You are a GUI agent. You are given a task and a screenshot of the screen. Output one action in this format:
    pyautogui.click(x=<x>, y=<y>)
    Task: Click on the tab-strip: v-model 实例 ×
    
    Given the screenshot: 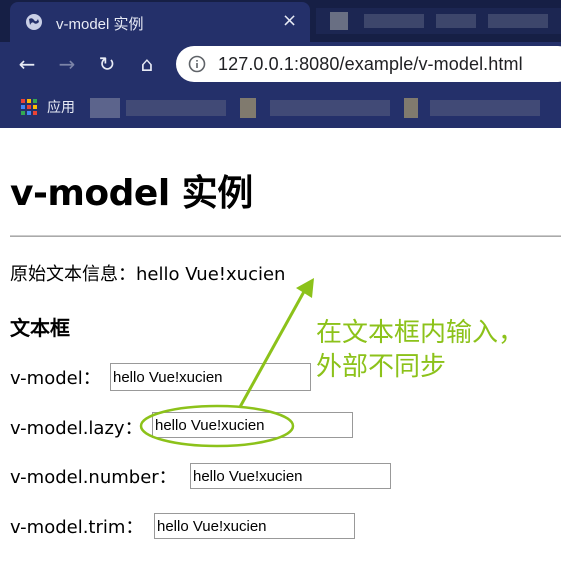 What is the action you would take?
    pyautogui.click(x=280, y=21)
    